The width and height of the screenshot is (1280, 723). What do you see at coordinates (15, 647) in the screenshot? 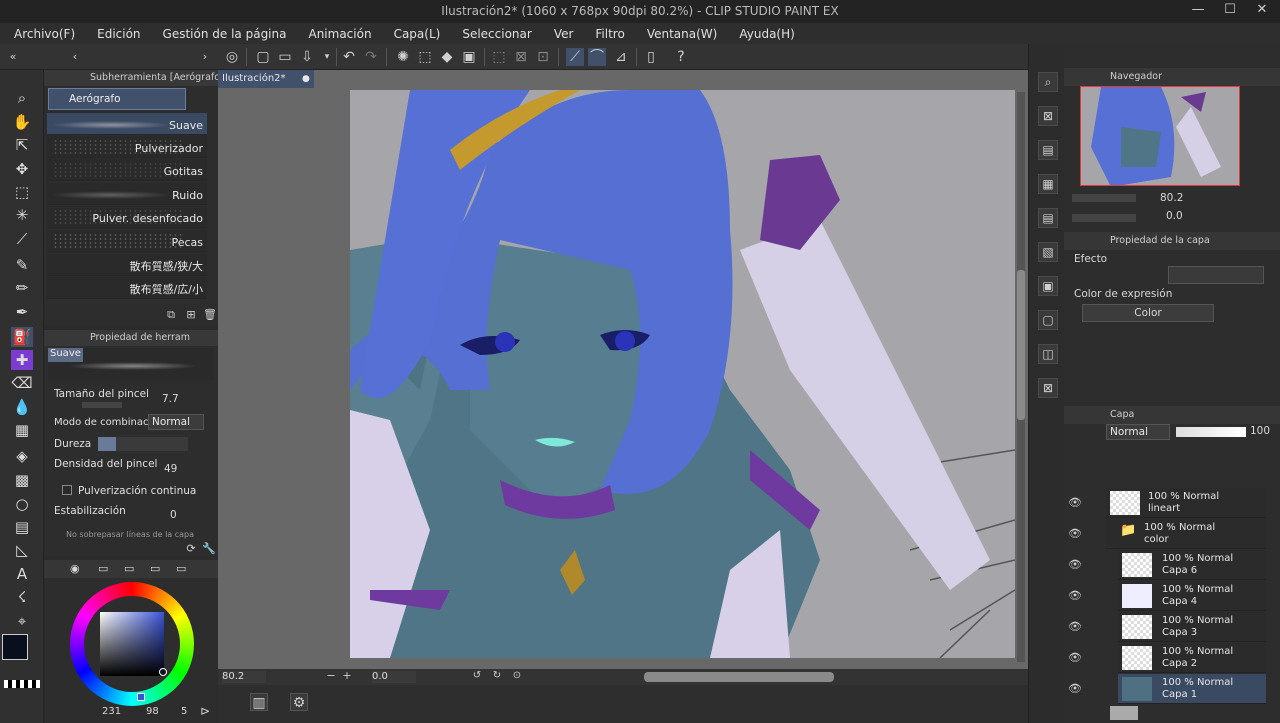
I see `main-color-swatch` at bounding box center [15, 647].